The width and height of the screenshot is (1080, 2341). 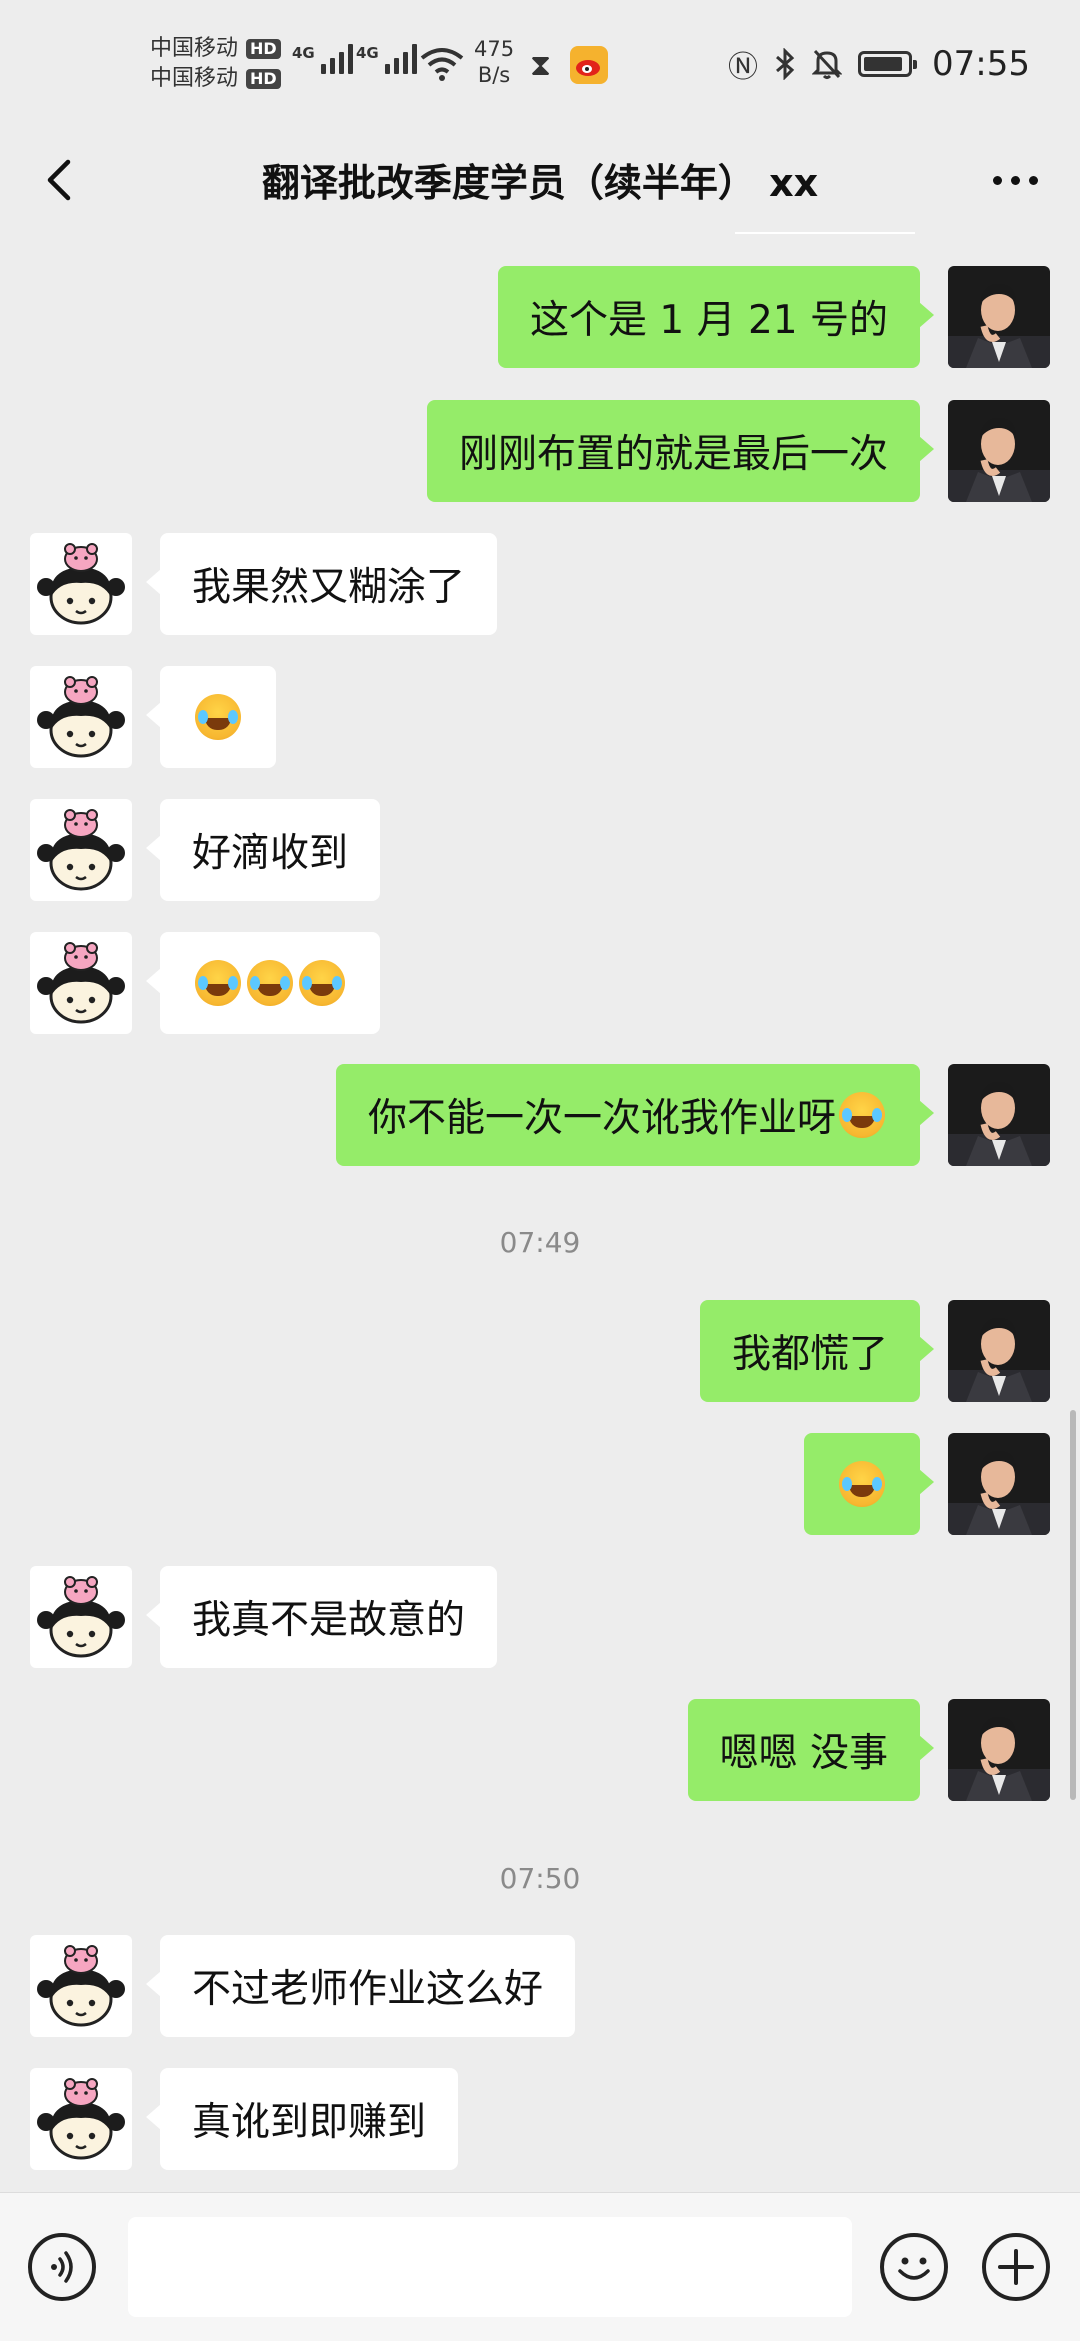 I want to click on carrier-name-1: 中国移动, so click(x=194, y=48).